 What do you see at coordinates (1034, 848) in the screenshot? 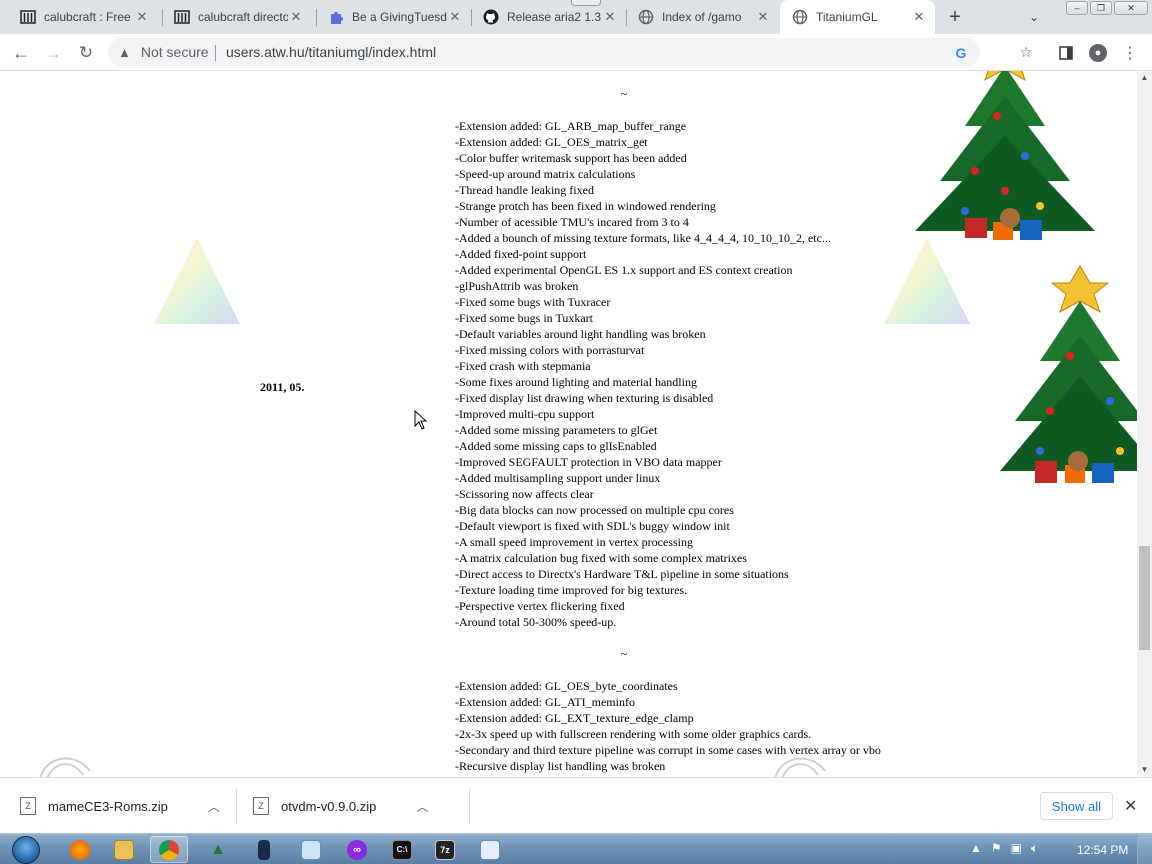
I see `volume-icon: 🔈︎` at bounding box center [1034, 848].